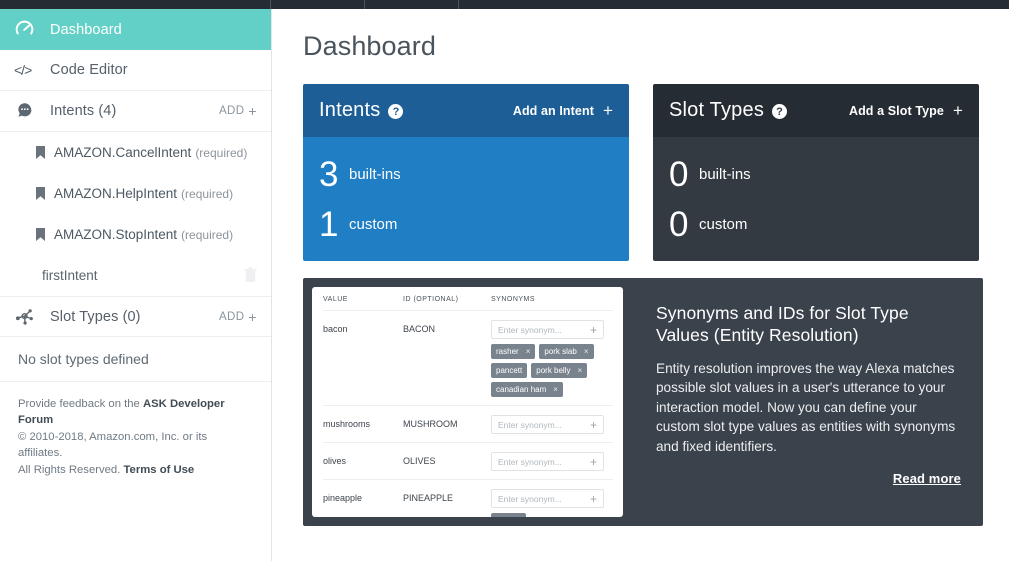 The width and height of the screenshot is (1009, 561). What do you see at coordinates (808, 478) in the screenshot?
I see `read-more-link: Read more` at bounding box center [808, 478].